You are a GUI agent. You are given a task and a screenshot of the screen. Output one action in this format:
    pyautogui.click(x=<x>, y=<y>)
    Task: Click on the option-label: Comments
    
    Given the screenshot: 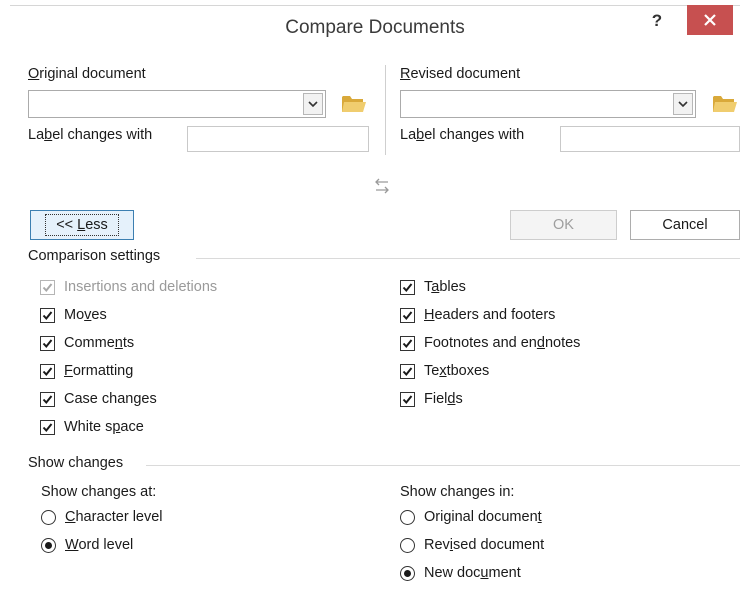 What is the action you would take?
    pyautogui.click(x=99, y=343)
    